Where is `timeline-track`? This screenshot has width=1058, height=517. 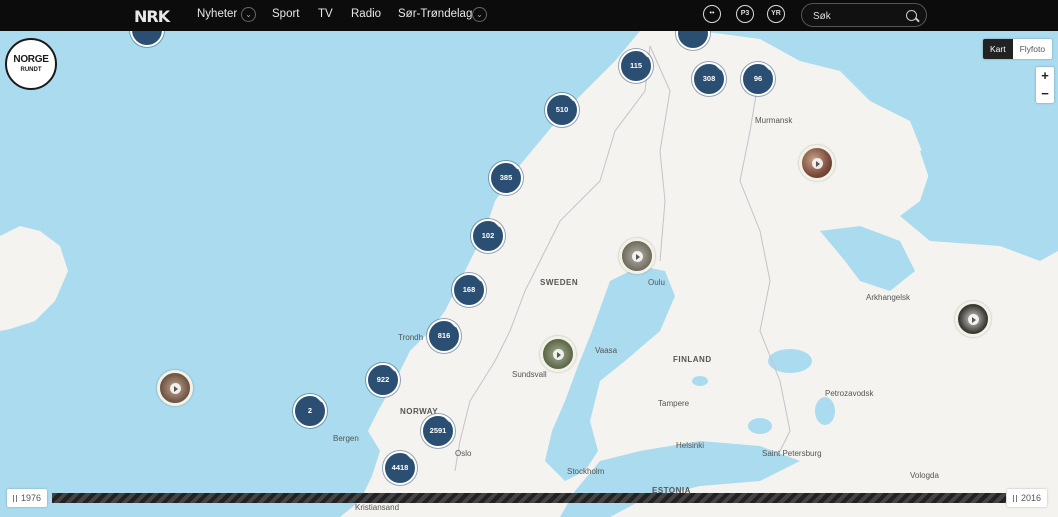 timeline-track is located at coordinates (529, 498).